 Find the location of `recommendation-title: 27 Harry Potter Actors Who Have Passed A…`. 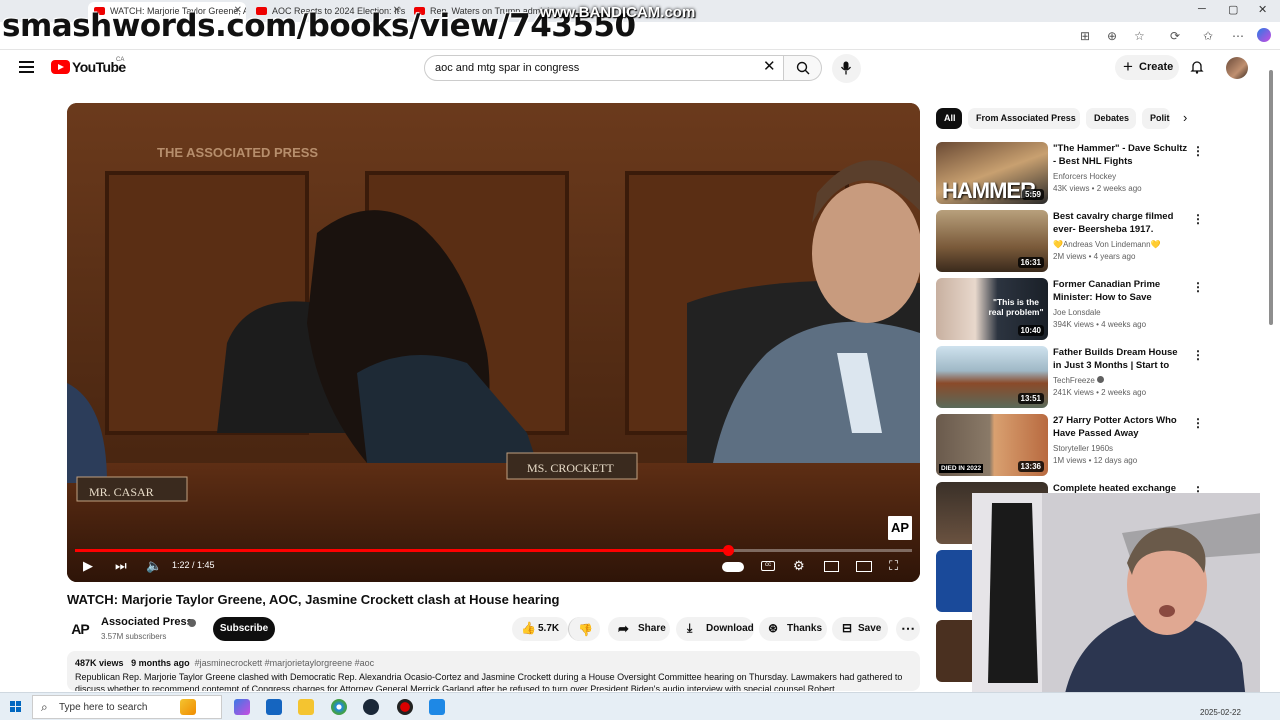

recommendation-title: 27 Harry Potter Actors Who Have Passed A… is located at coordinates (1120, 427).